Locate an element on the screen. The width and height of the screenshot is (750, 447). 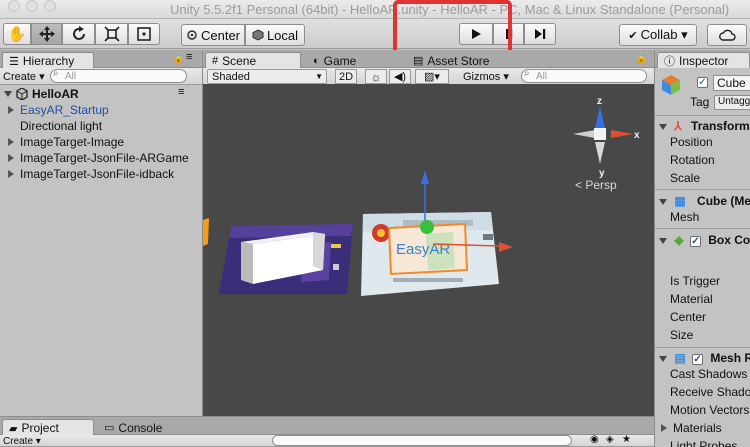
favorite-star-icon: ★ is located at coordinates (626, 439).